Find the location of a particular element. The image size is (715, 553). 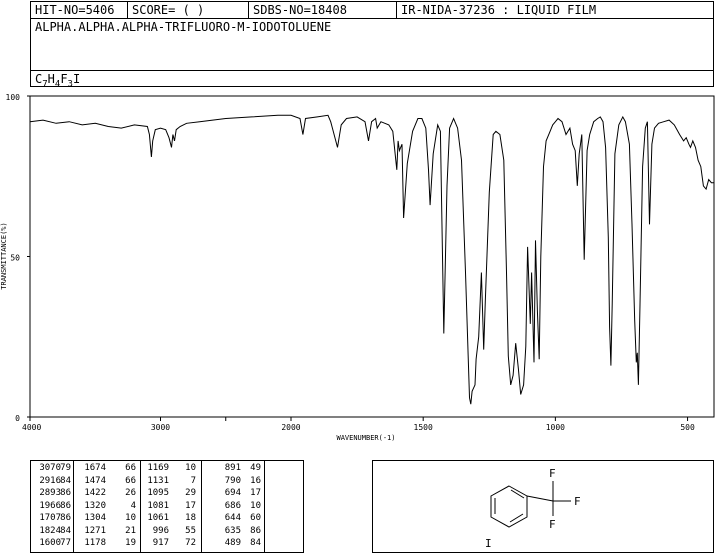

x-axis-label: WAVENUMBER(-1) is located at coordinates (365, 438).